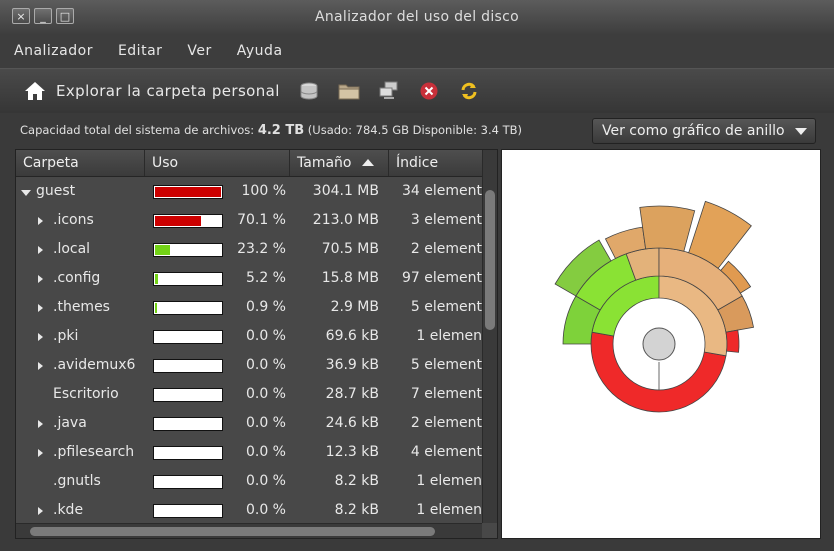 The height and width of the screenshot is (551, 834). Describe the element at coordinates (152, 91) in the screenshot. I see `scan-home-button: Explorar la carpeta personal` at that location.